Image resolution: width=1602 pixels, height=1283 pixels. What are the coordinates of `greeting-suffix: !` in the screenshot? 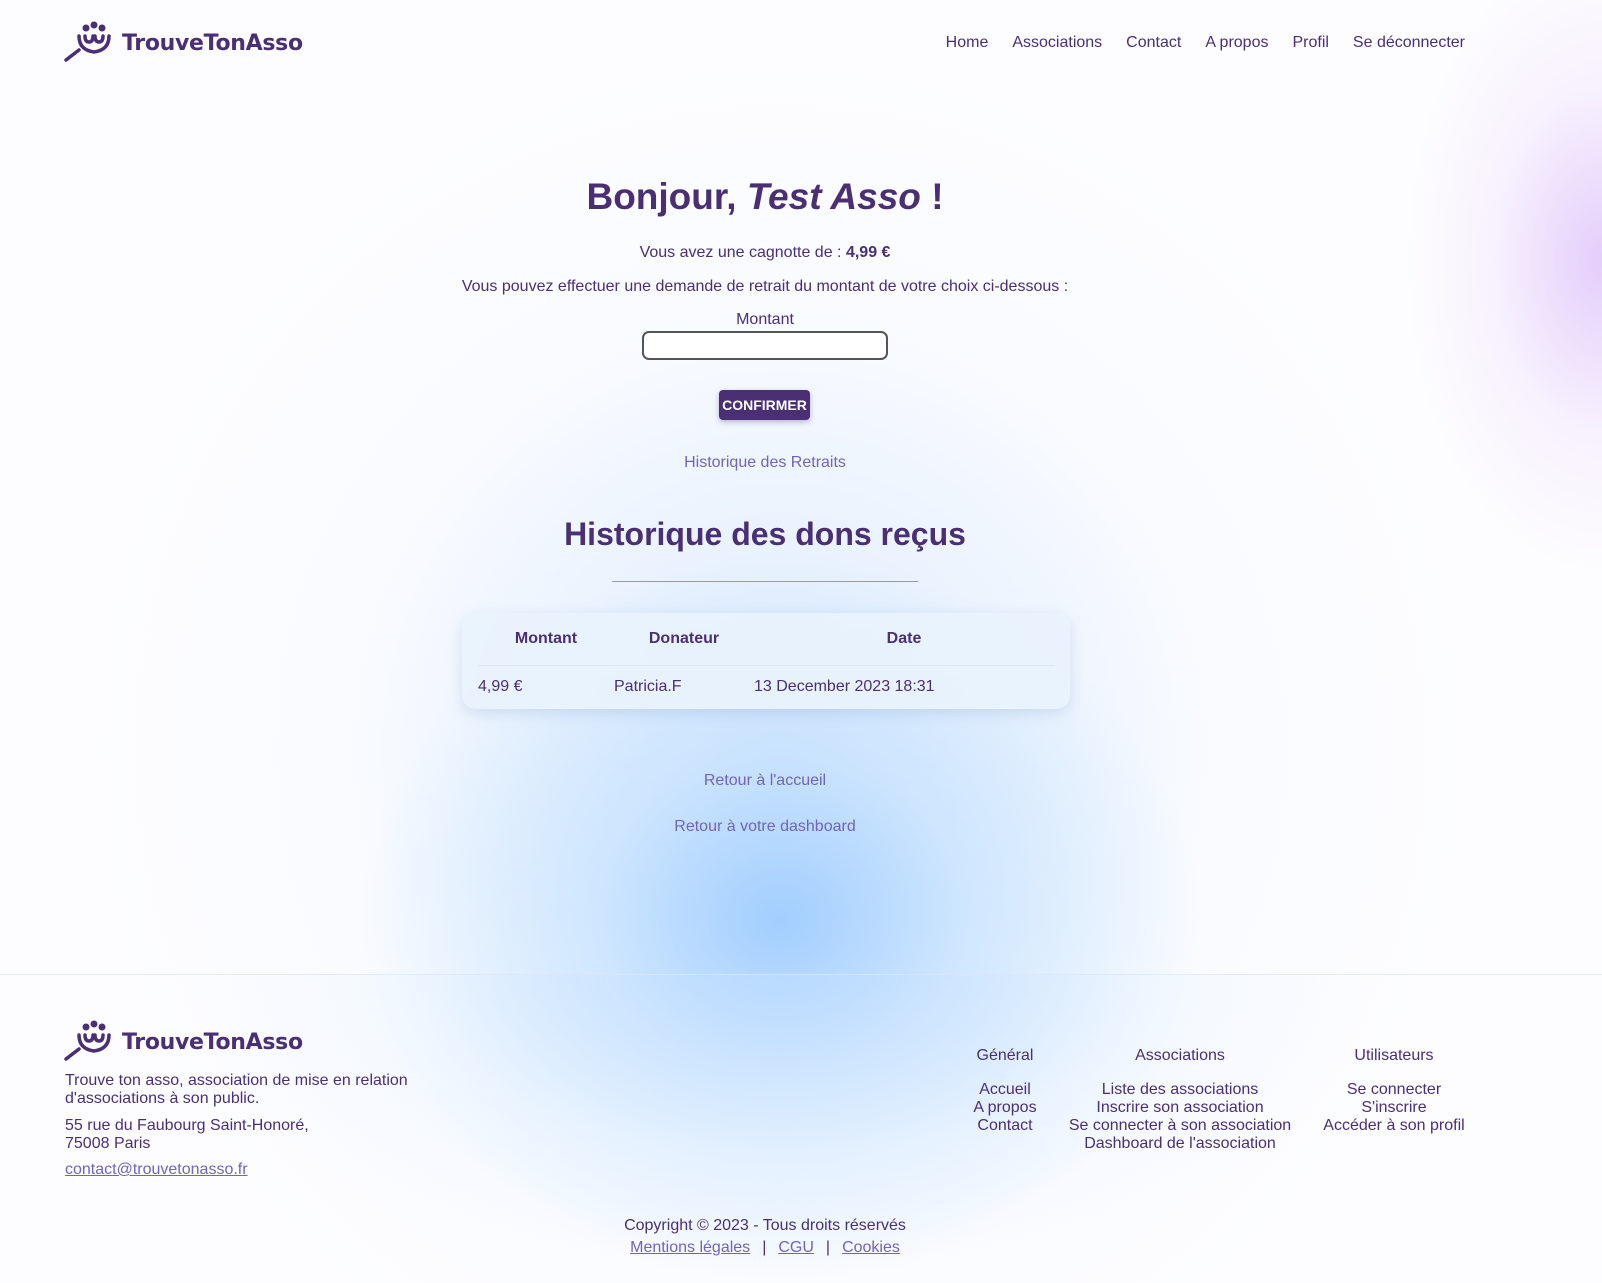 It's located at (937, 196).